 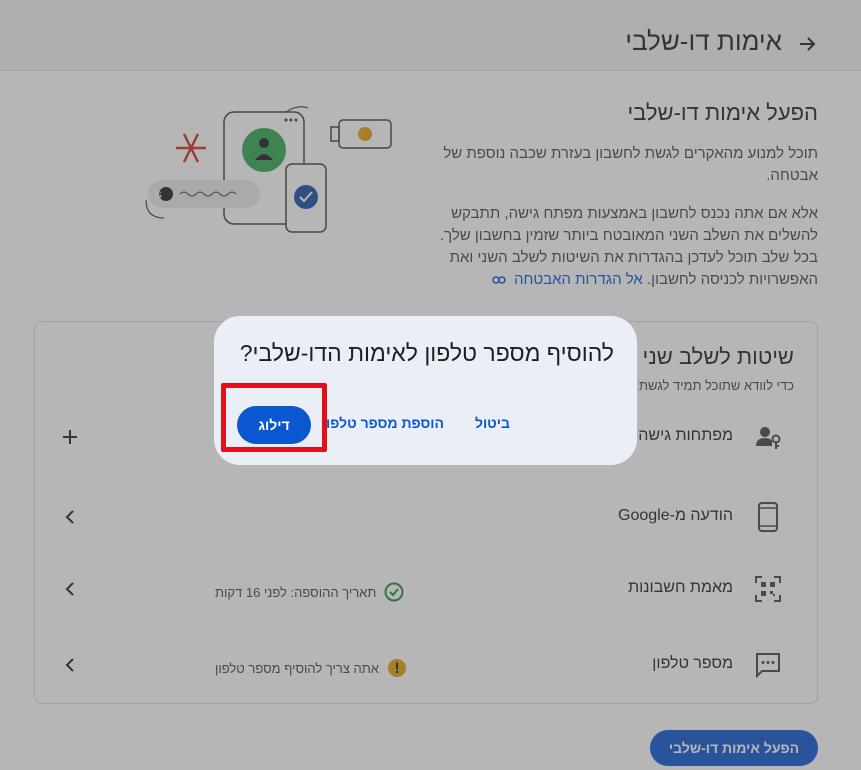 What do you see at coordinates (492, 423) in the screenshot?
I see `cancel-button: ביטול` at bounding box center [492, 423].